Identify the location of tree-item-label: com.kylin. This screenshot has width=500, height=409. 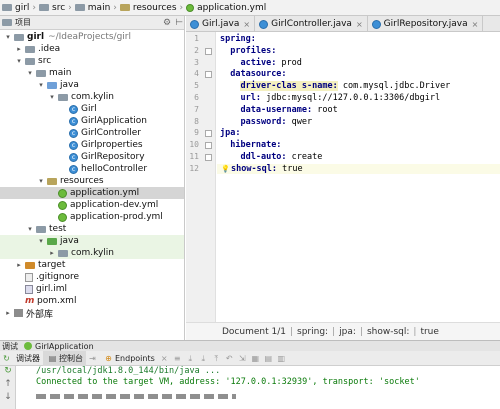
(93, 97).